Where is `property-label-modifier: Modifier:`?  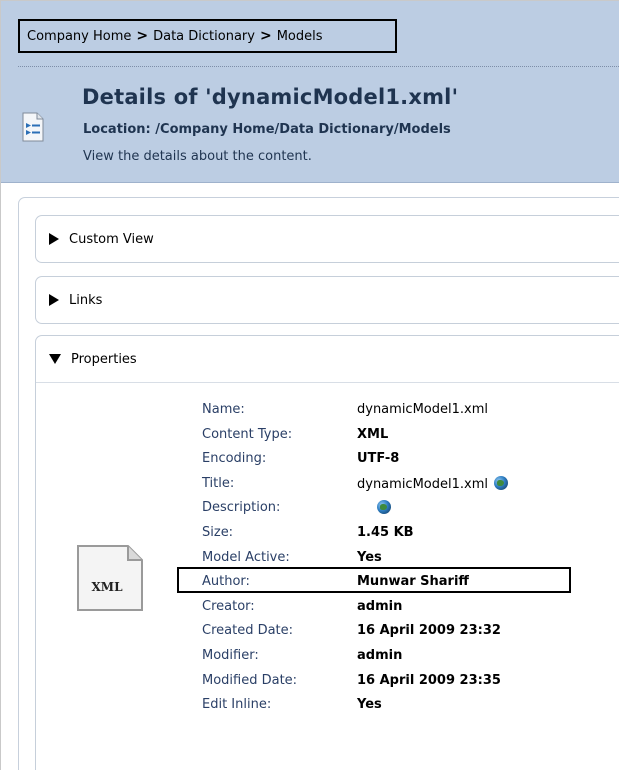 property-label-modifier: Modifier: is located at coordinates (230, 655).